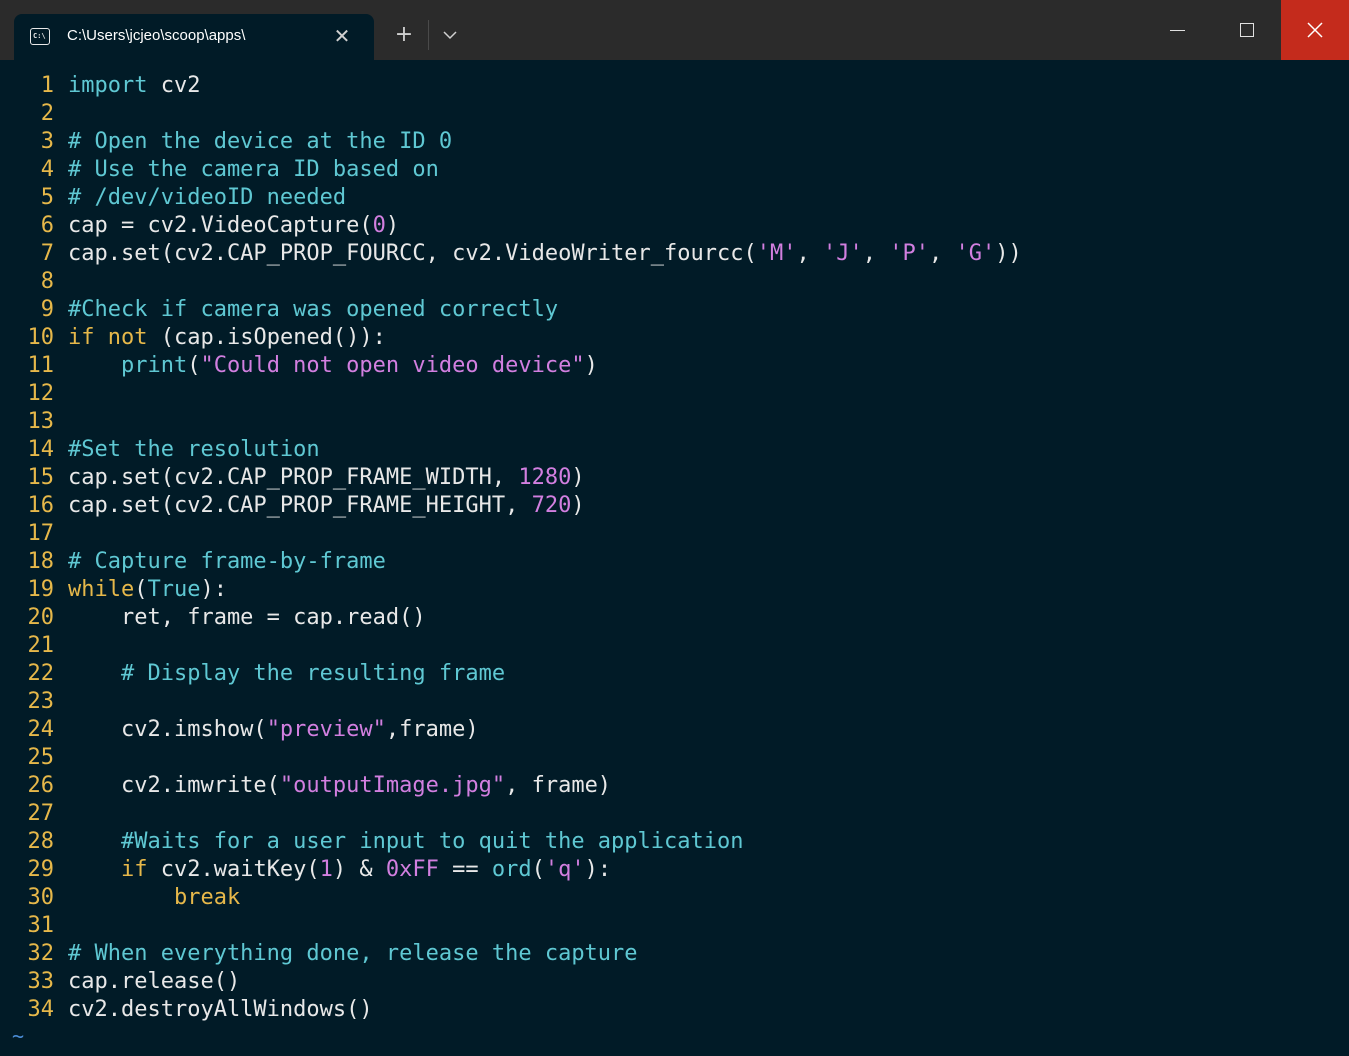 This screenshot has width=1349, height=1056. I want to click on code-line: 19 while(True):, so click(674, 590).